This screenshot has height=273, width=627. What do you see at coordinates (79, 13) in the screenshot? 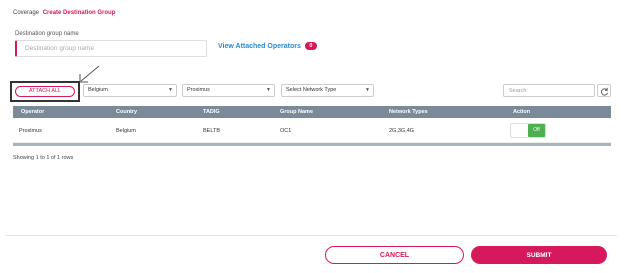
I see `breadcrumb-current: Create Destination Group` at bounding box center [79, 13].